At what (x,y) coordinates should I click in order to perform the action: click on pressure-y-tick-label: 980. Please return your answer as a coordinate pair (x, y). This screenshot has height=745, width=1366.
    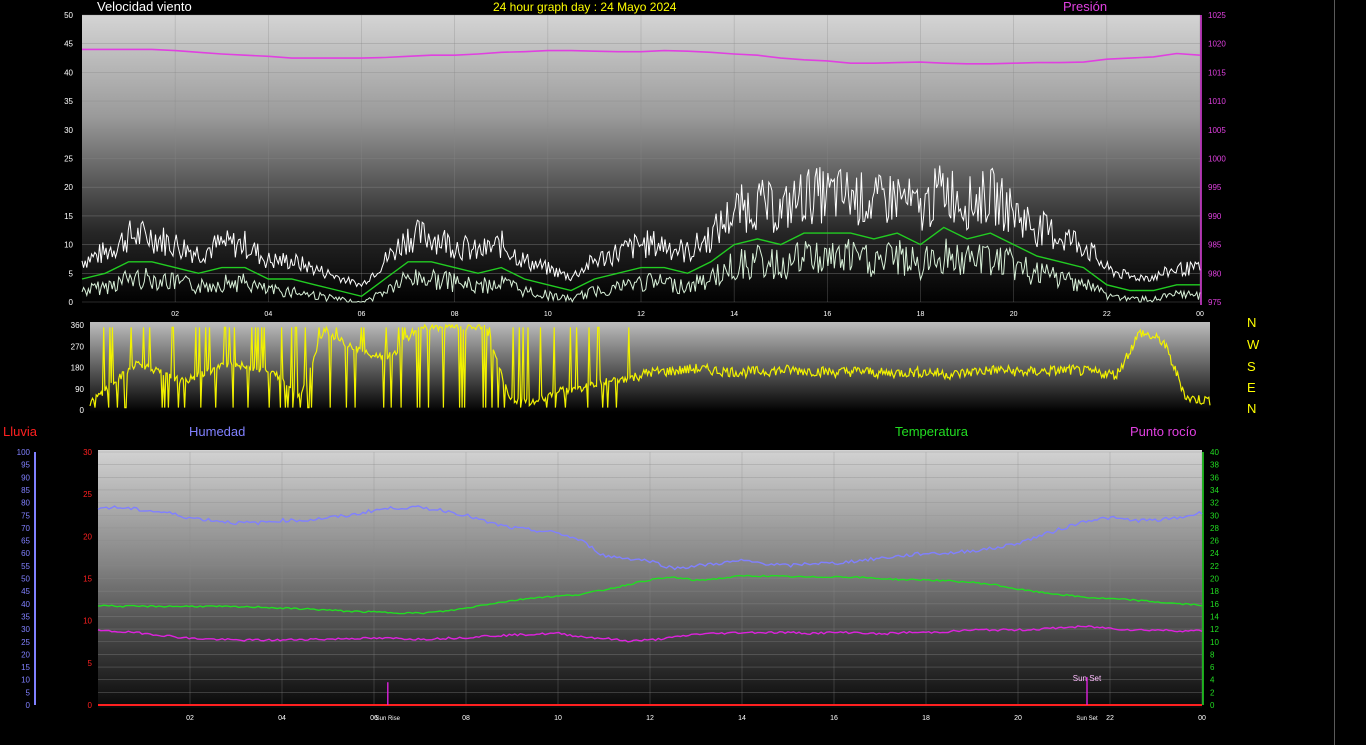
    Looking at the image, I should click on (1215, 273).